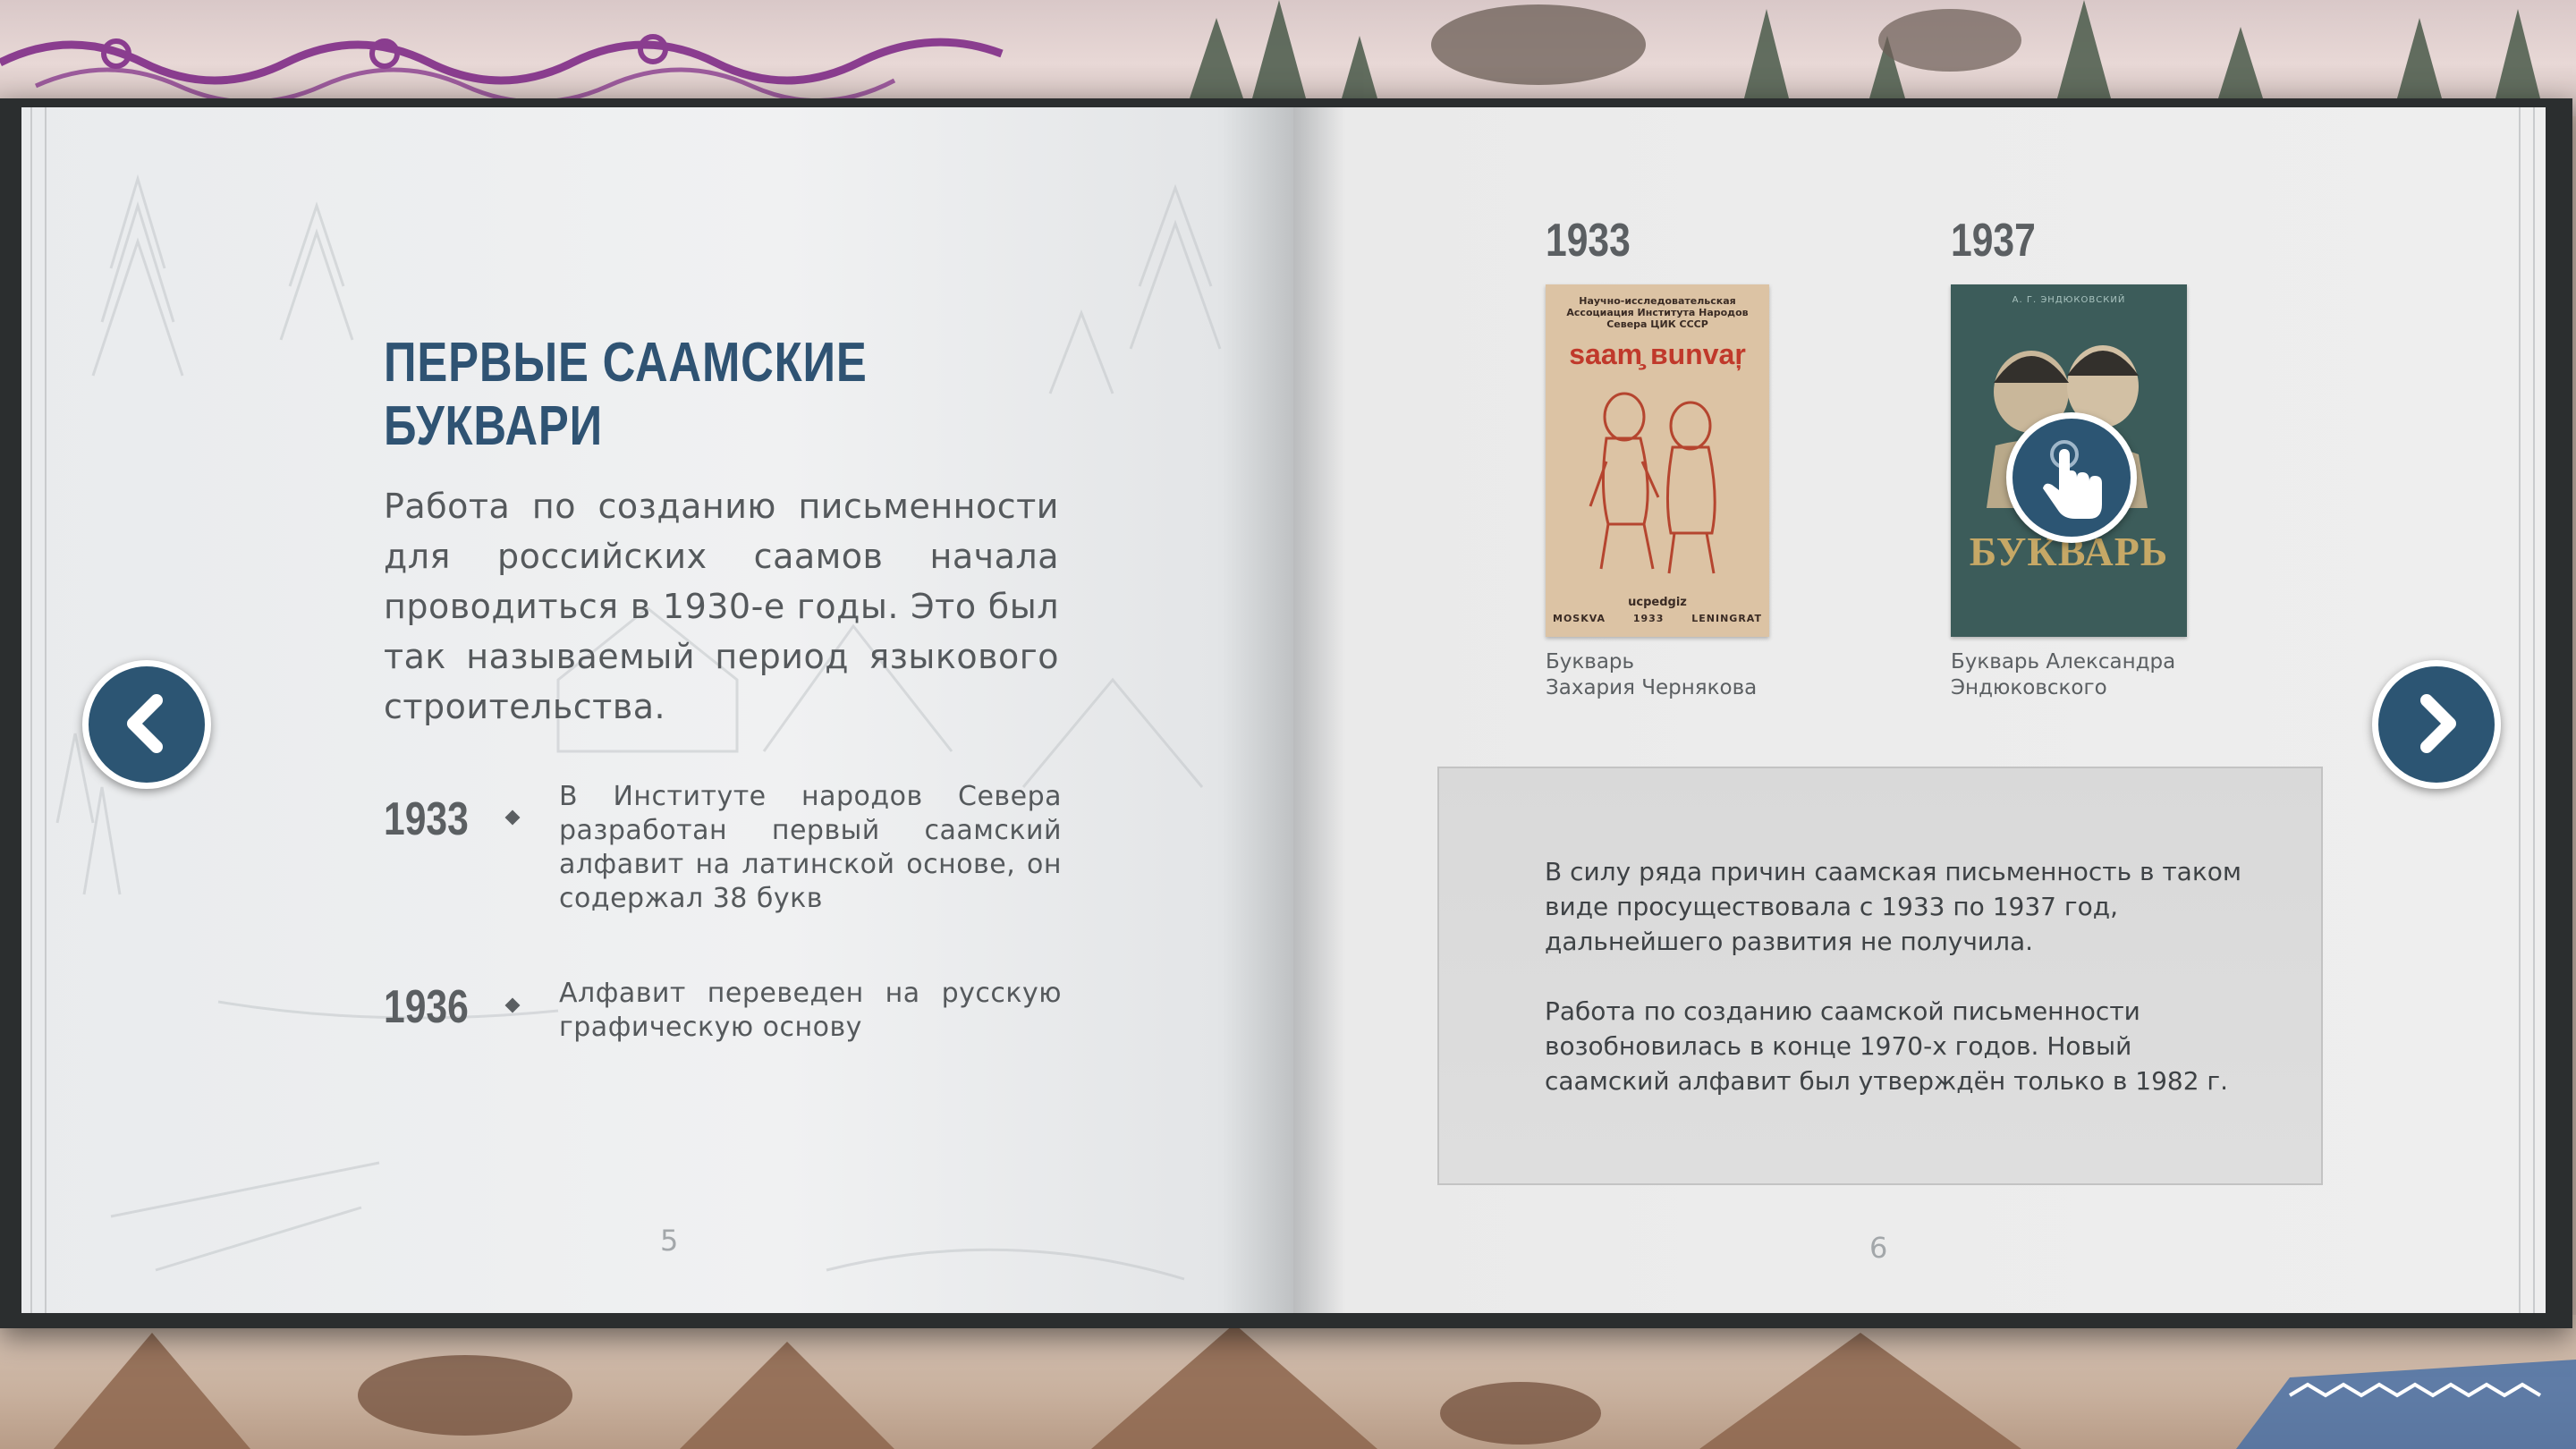 The width and height of the screenshot is (2576, 1449). I want to click on book-year: 1937, so click(1993, 241).